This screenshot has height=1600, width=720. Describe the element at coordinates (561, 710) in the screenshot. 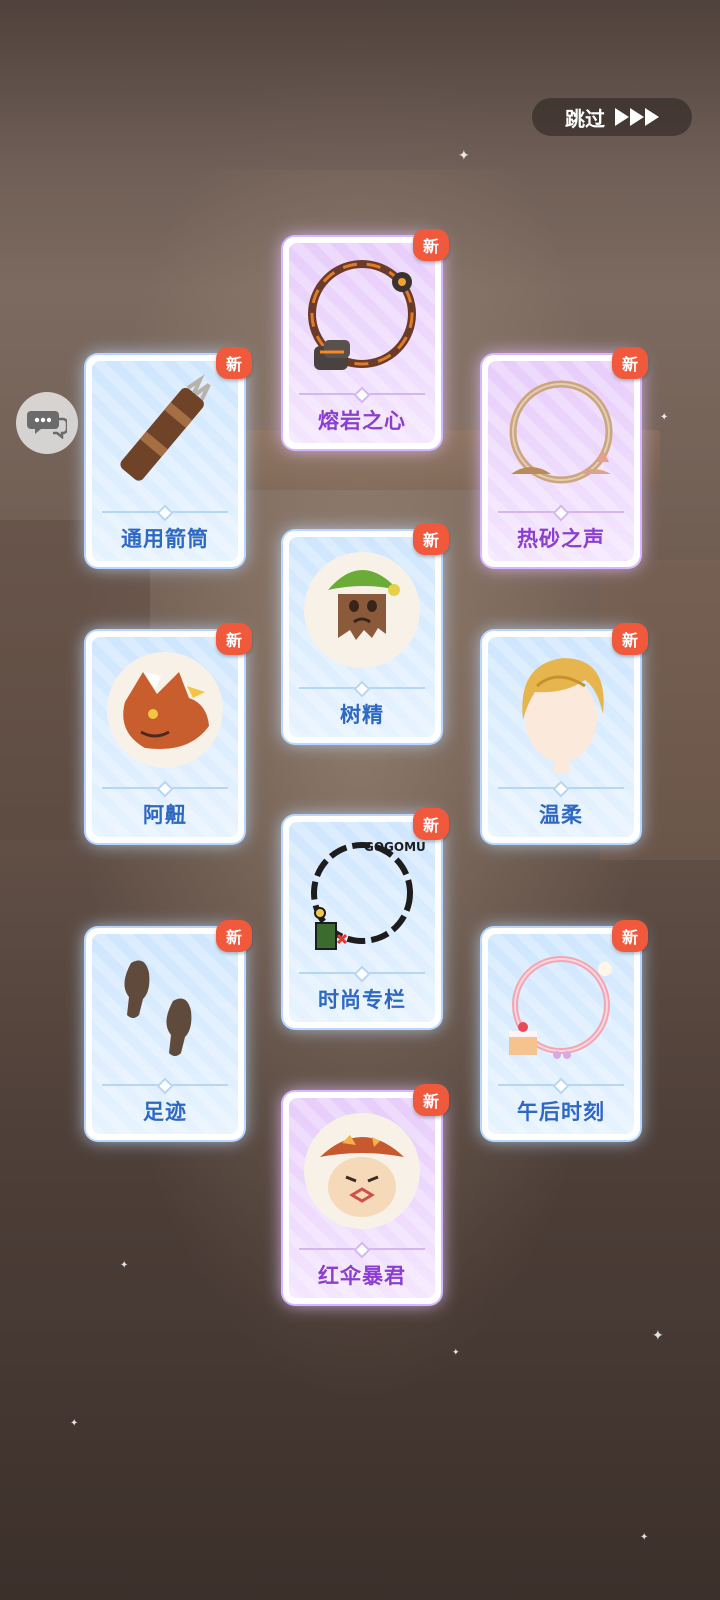

I see `hair-icon` at that location.